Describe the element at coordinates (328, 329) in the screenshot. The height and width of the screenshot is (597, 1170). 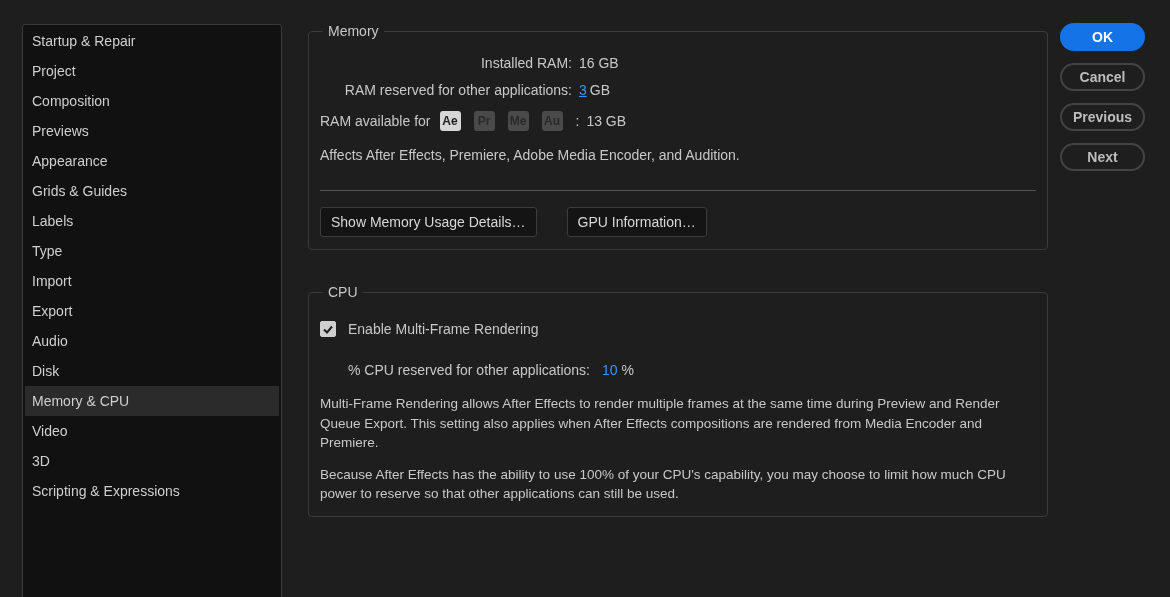
I see `checkbox` at that location.